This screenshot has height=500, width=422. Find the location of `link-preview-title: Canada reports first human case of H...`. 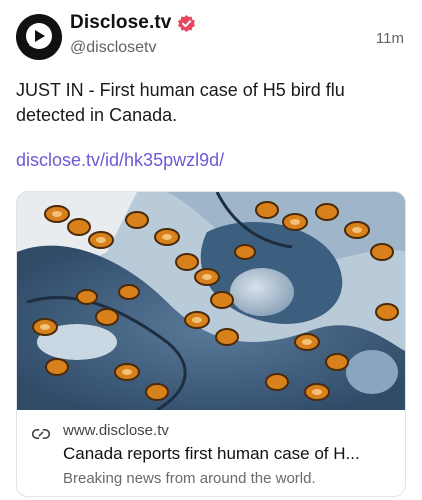

link-preview-title: Canada reports first human case of H... is located at coordinates (230, 454).